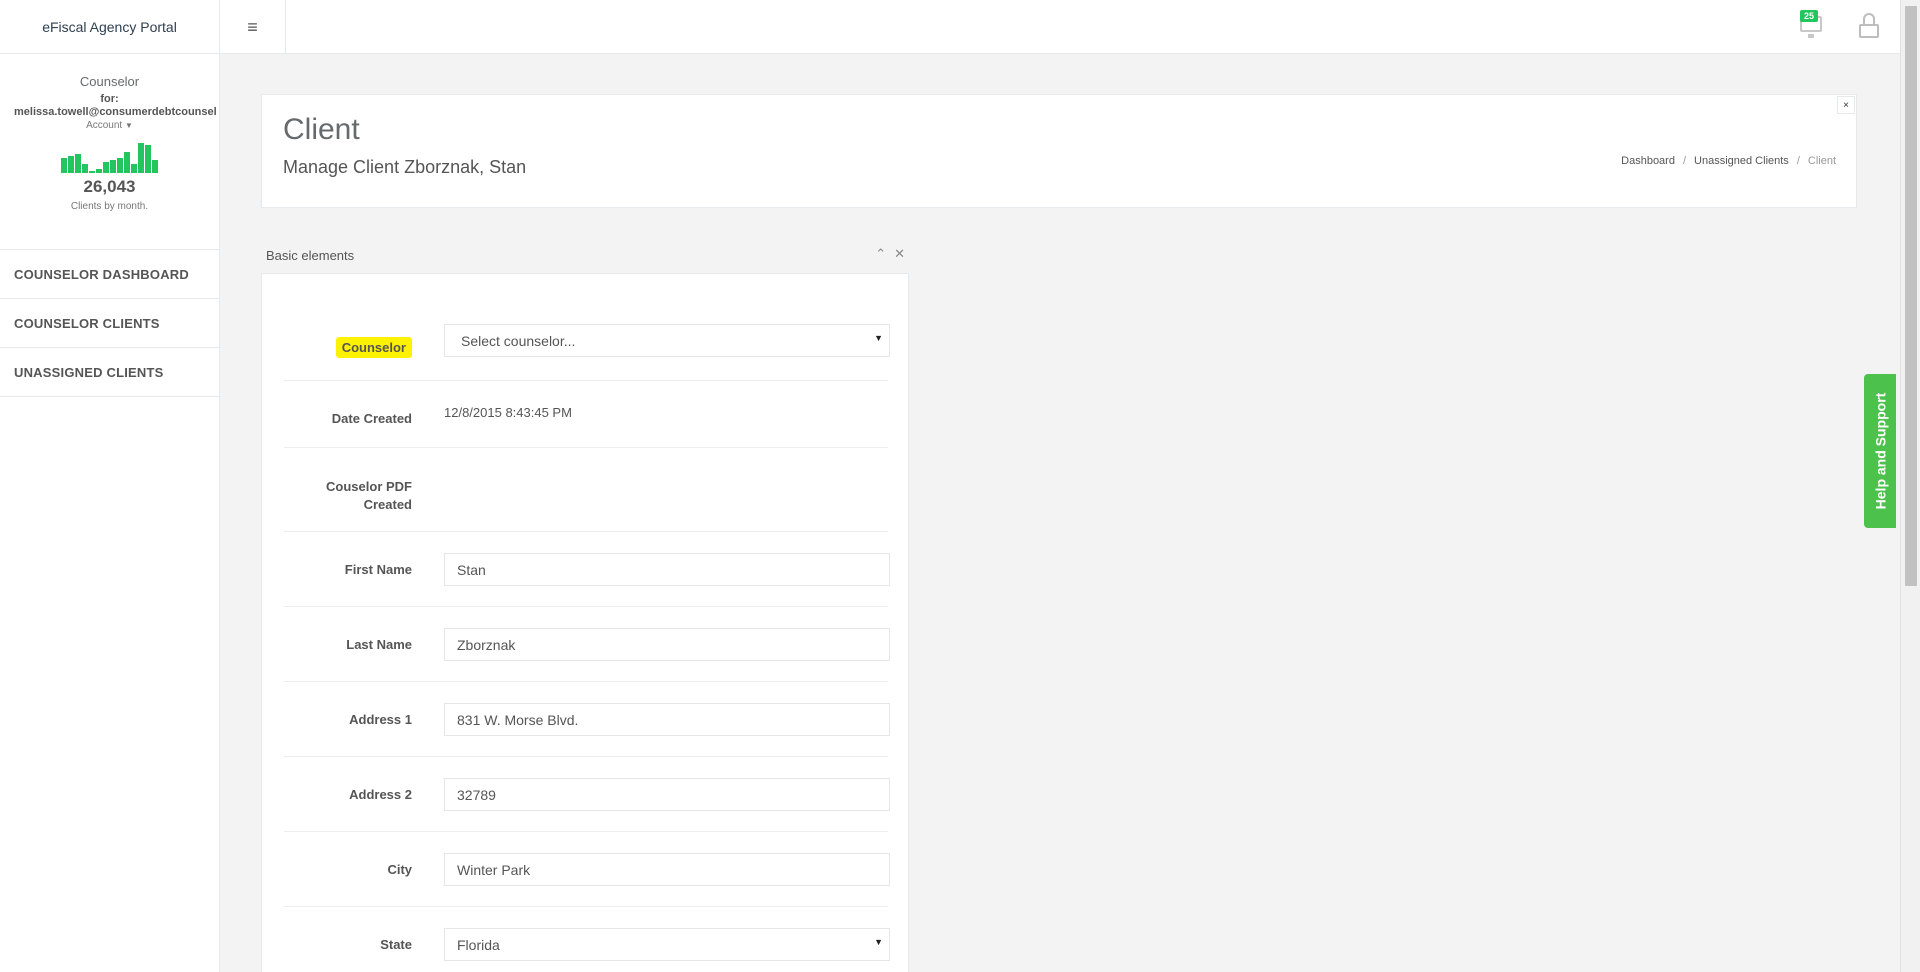 This screenshot has width=1920, height=972. What do you see at coordinates (508, 412) in the screenshot?
I see `date-created-value: 12/8/2015 8:43:45 PM` at bounding box center [508, 412].